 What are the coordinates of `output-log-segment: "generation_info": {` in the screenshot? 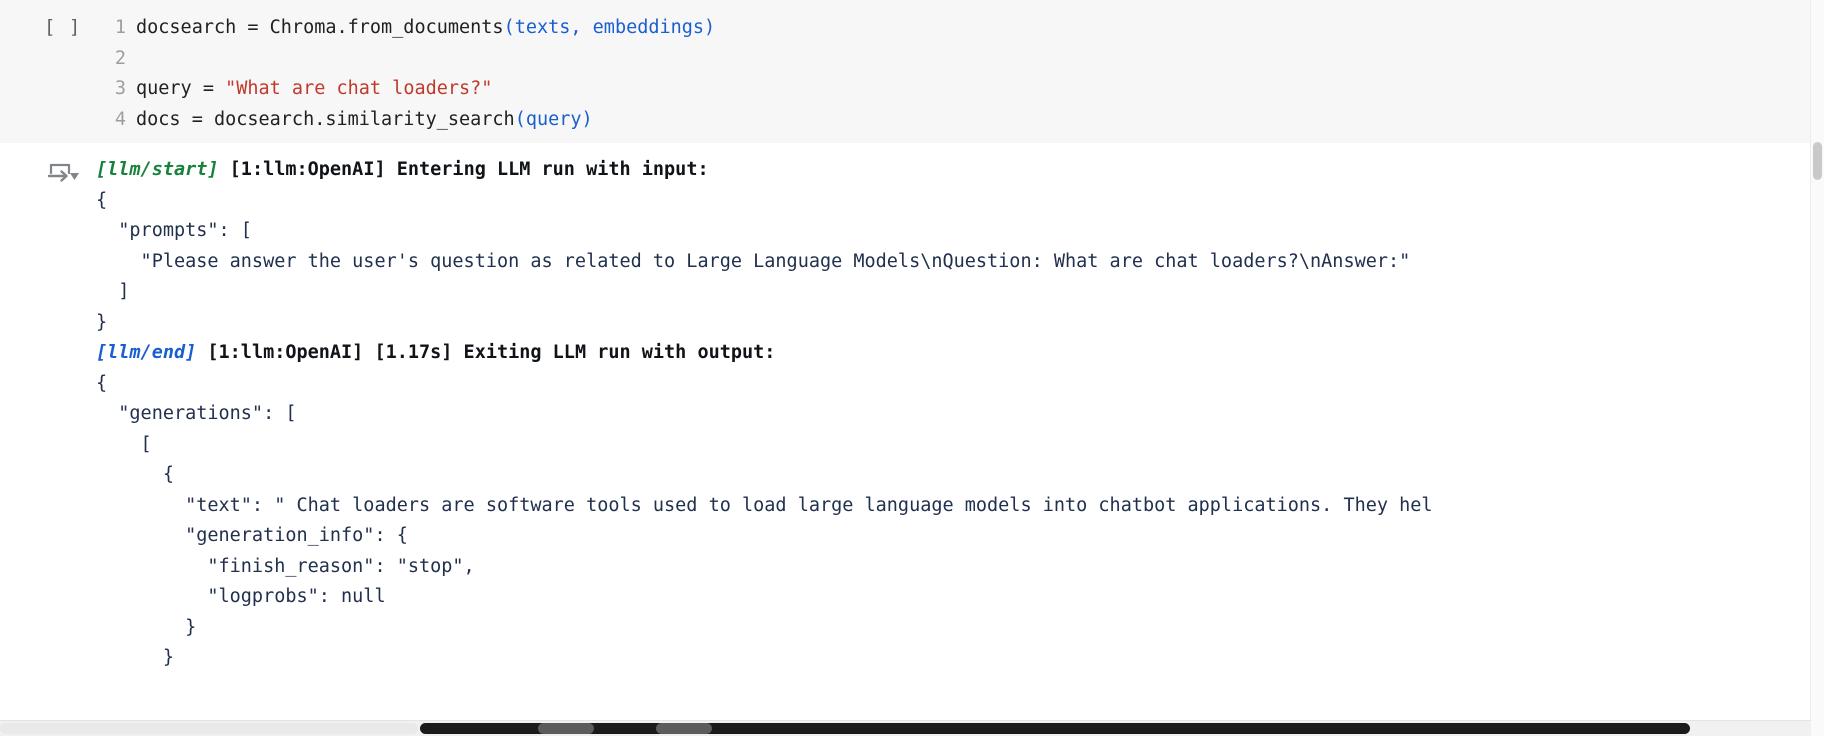 It's located at (252, 535).